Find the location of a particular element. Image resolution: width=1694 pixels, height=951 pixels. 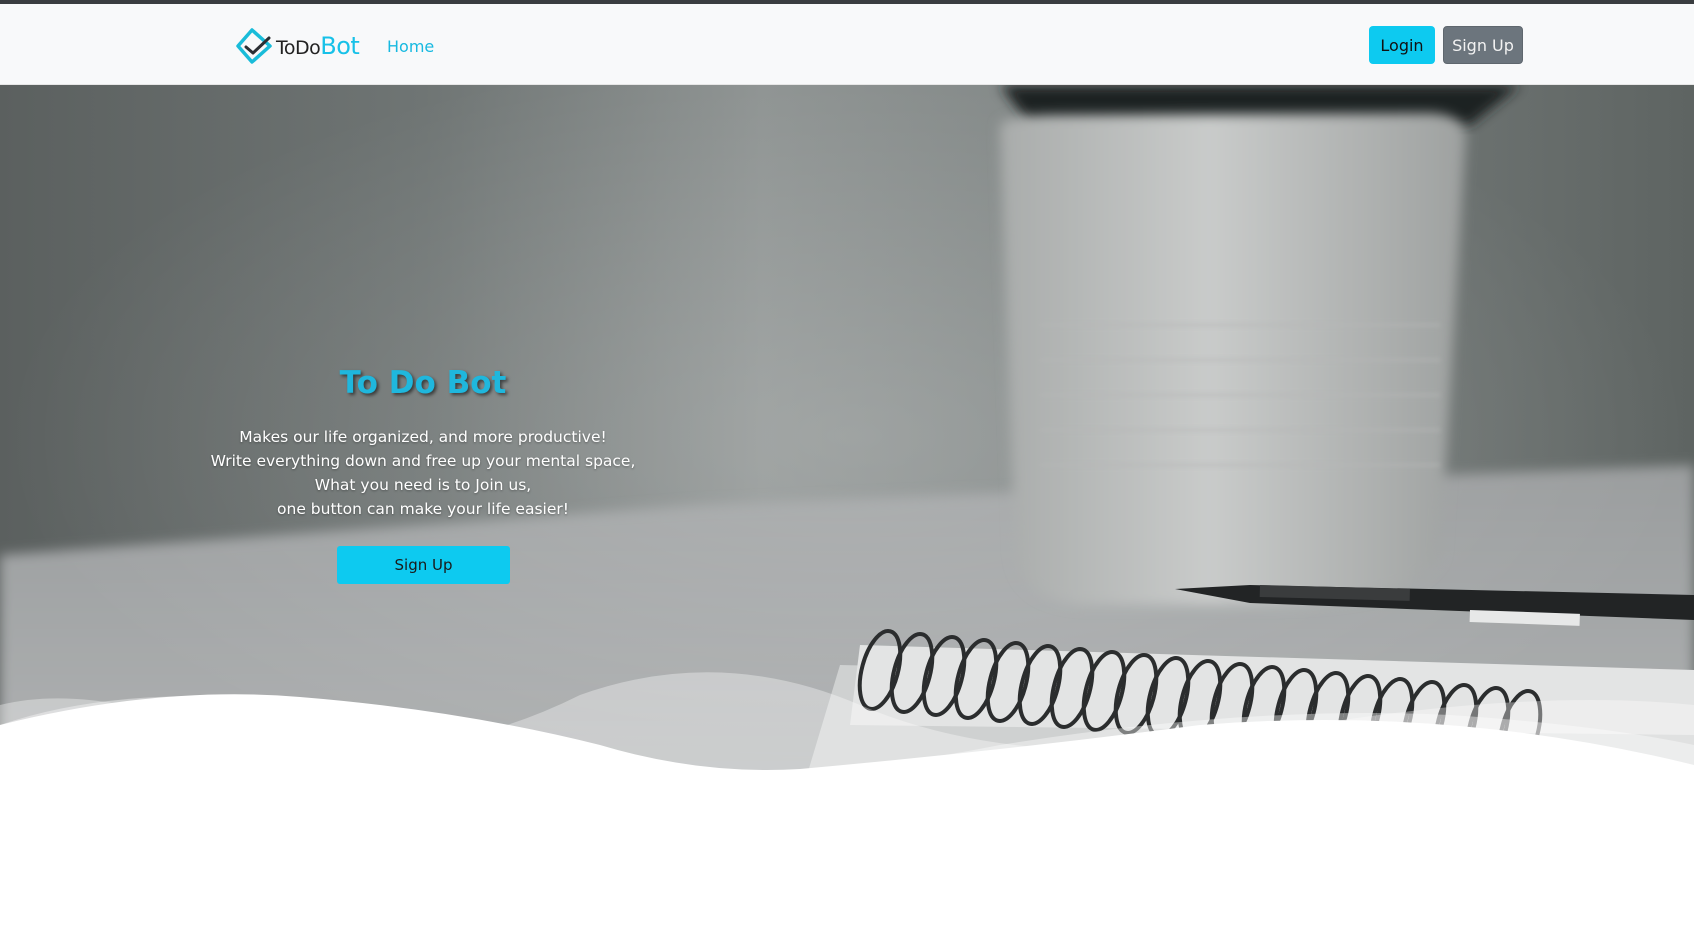

hero-title: To Do Bot is located at coordinates (423, 383).